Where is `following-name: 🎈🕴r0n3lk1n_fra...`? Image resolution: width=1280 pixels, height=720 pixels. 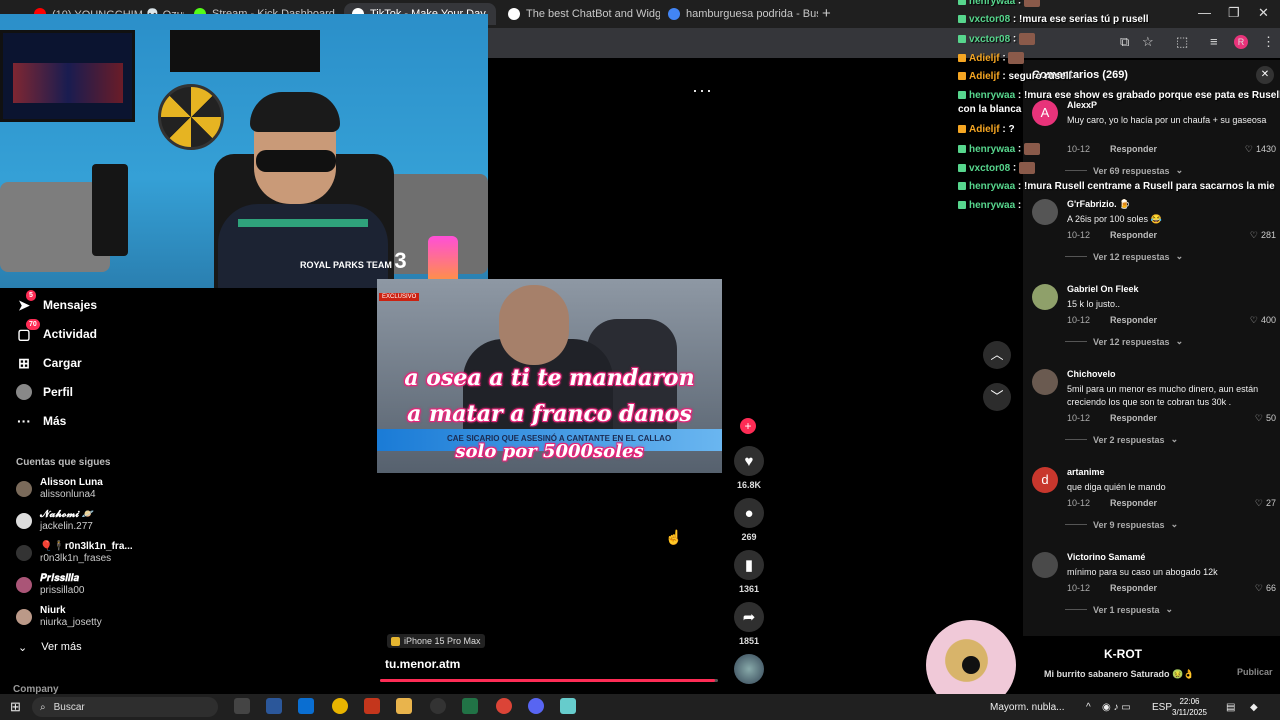 following-name: 🎈🕴r0n3lk1n_fra... is located at coordinates (86, 546).